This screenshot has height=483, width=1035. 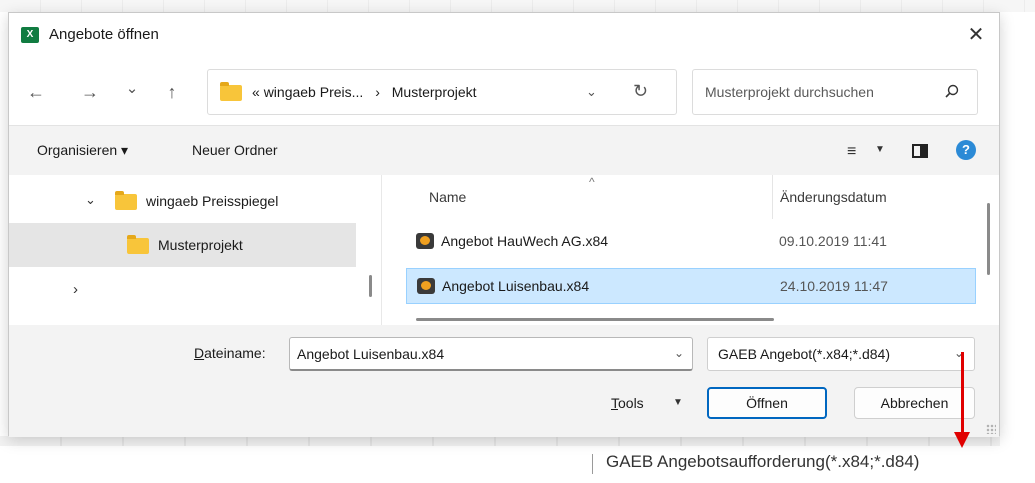 What do you see at coordinates (491, 354) in the screenshot?
I see `filename-field: Angebot Luisenbau.x84 ⌄` at bounding box center [491, 354].